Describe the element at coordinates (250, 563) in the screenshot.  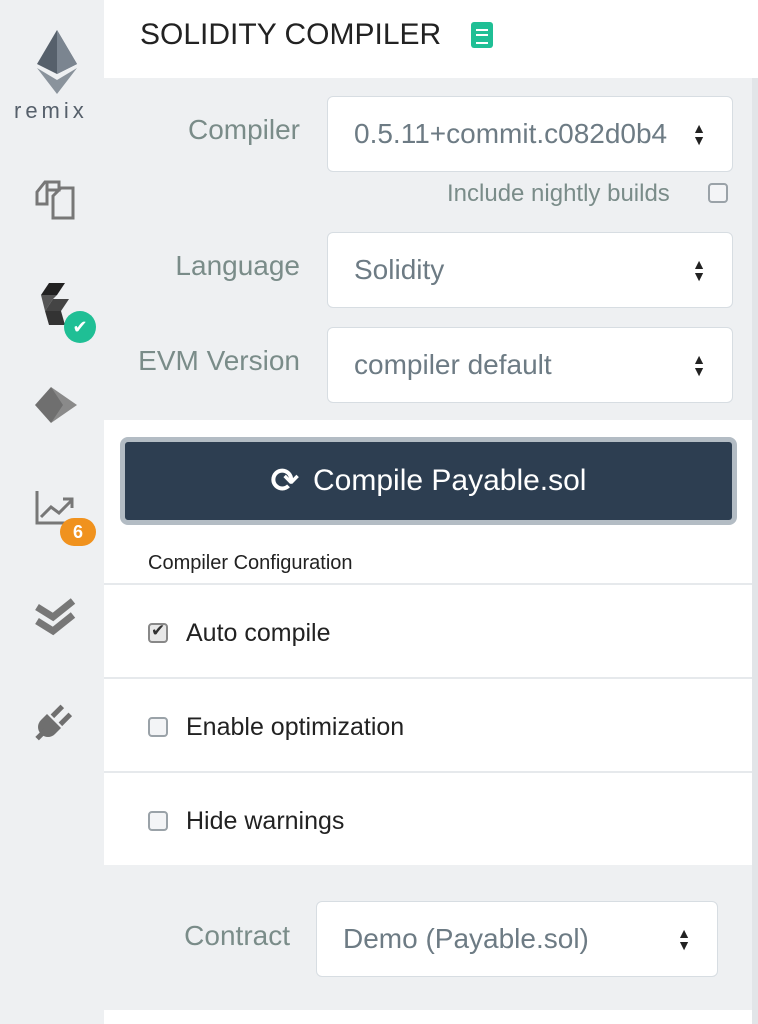
I see `compiler-configuration-heading: Compiler Configuration` at that location.